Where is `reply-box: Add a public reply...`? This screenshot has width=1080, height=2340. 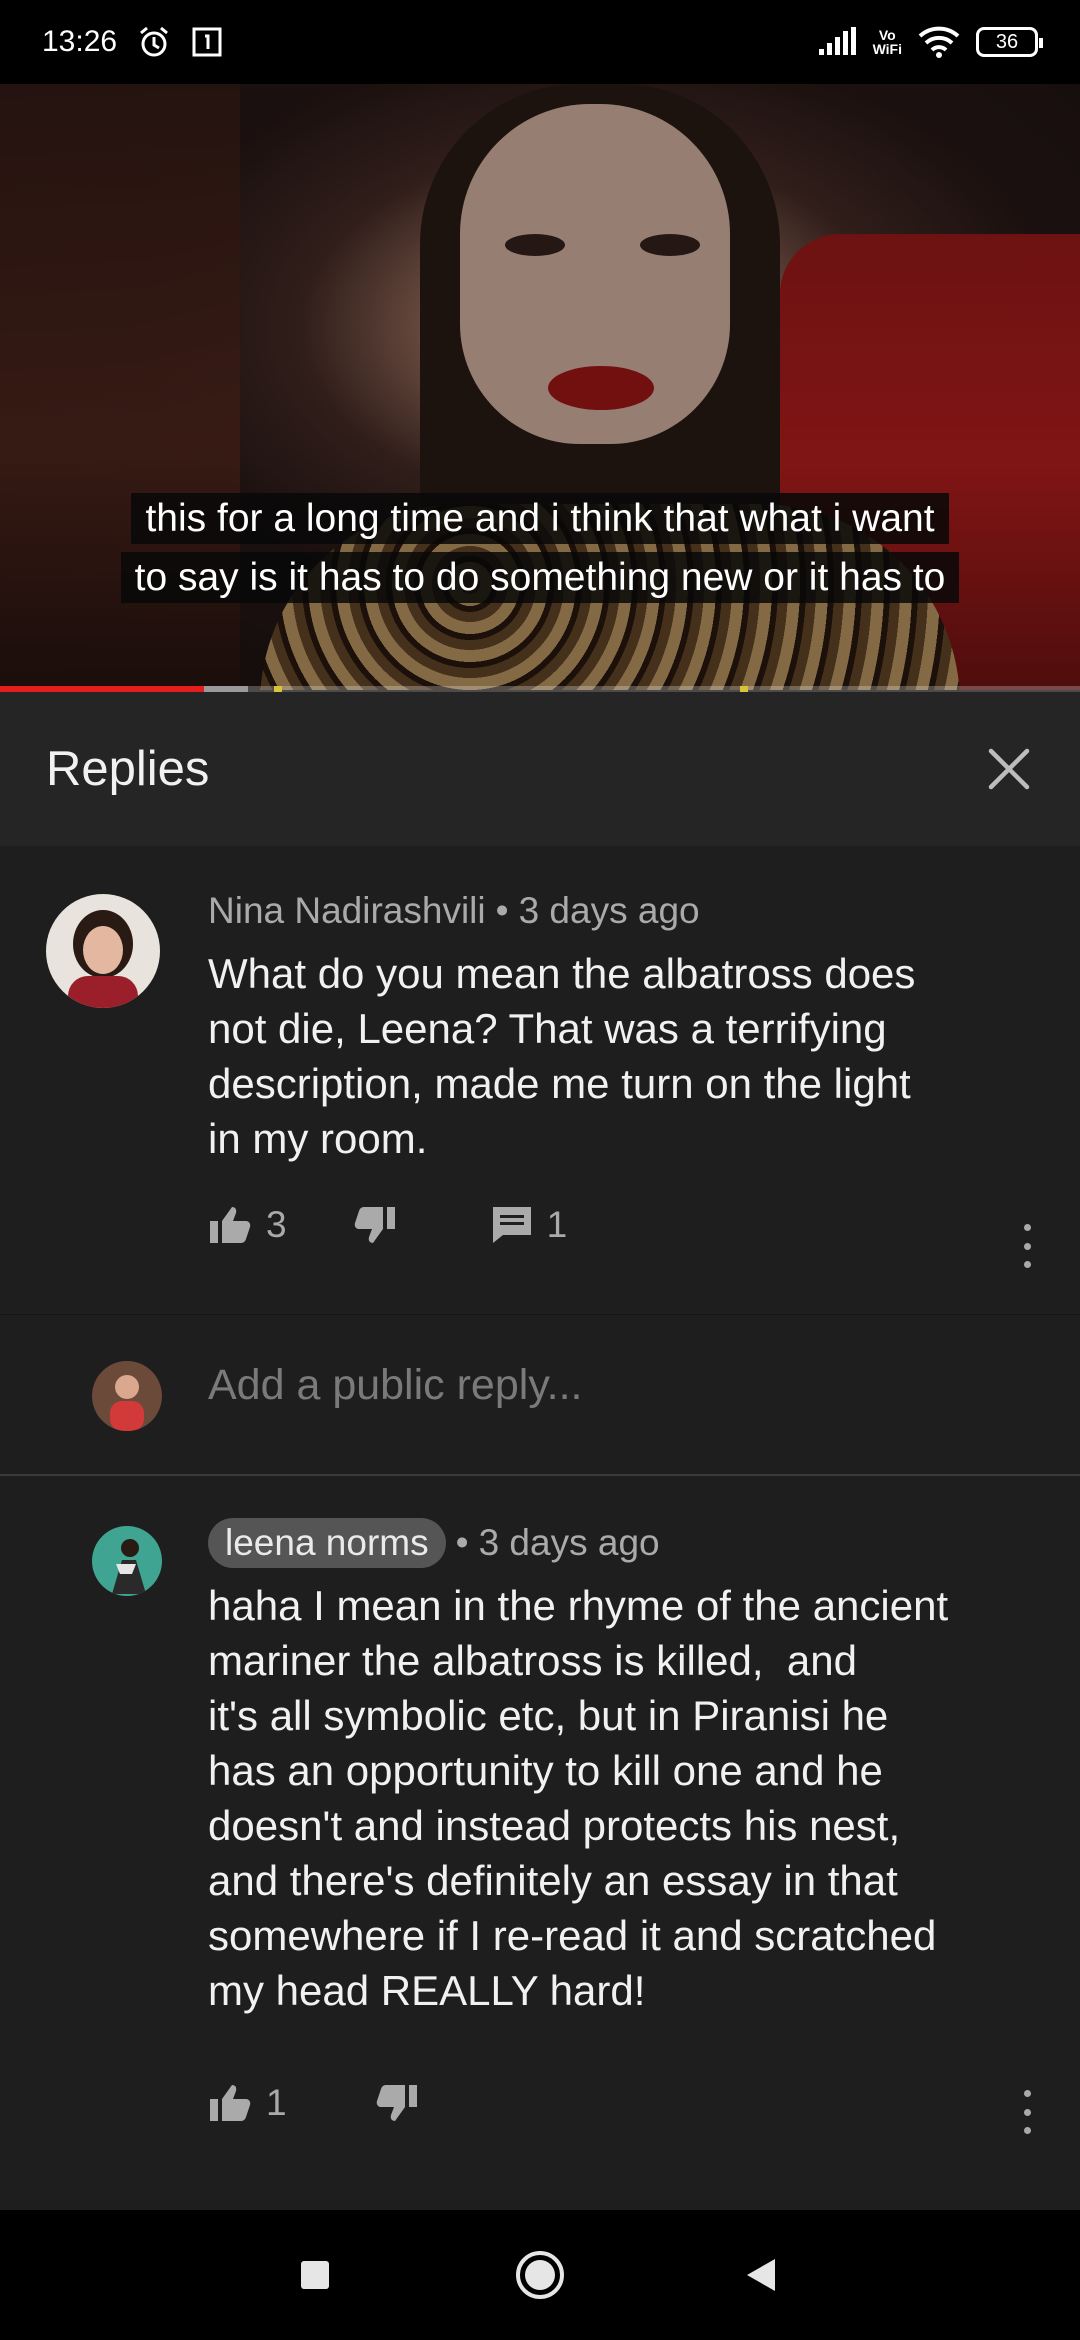 reply-box: Add a public reply... is located at coordinates (540, 1395).